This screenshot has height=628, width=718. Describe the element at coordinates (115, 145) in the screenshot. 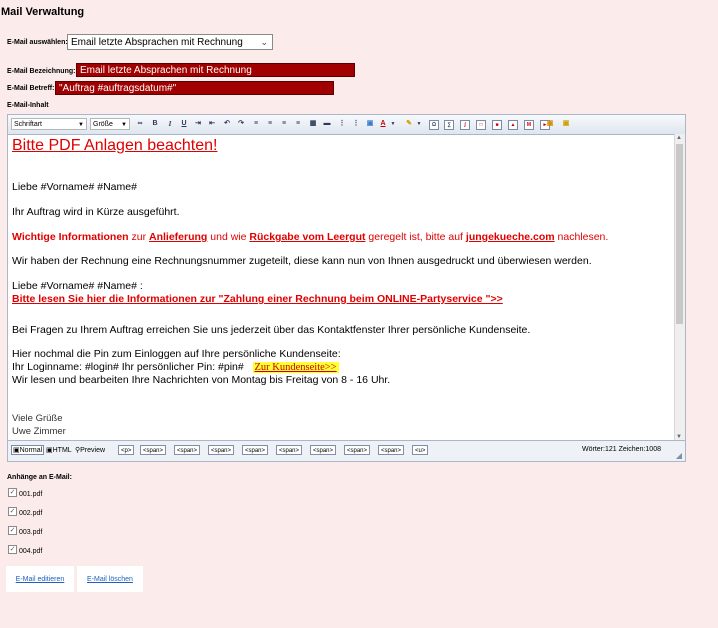

I see `content-heading: Bitte PDF Anlagen beachten!` at that location.